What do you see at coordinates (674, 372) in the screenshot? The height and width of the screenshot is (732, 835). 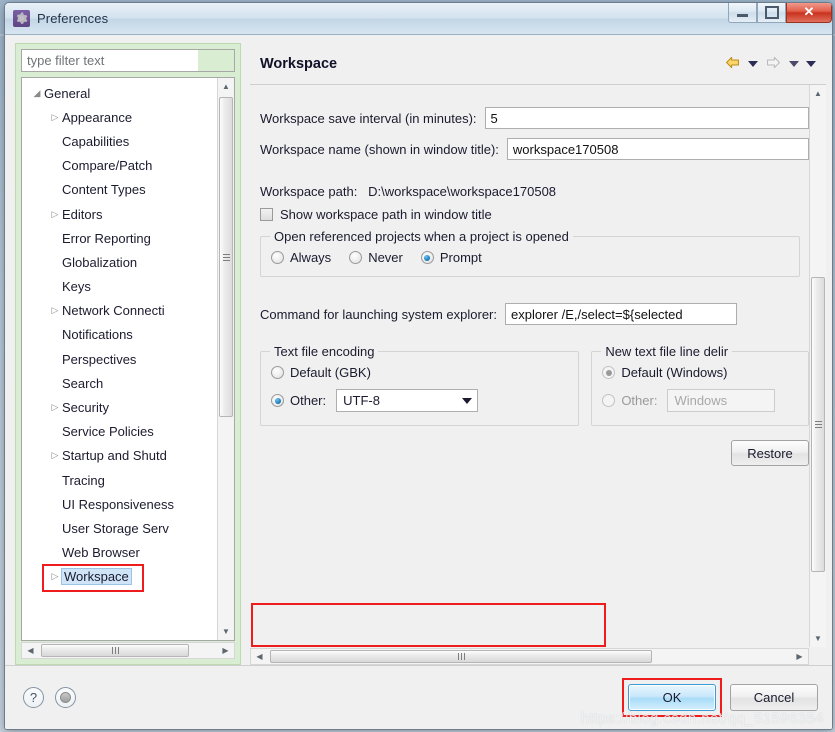 I see `delimiter-default-label: Default (Windows)` at bounding box center [674, 372].